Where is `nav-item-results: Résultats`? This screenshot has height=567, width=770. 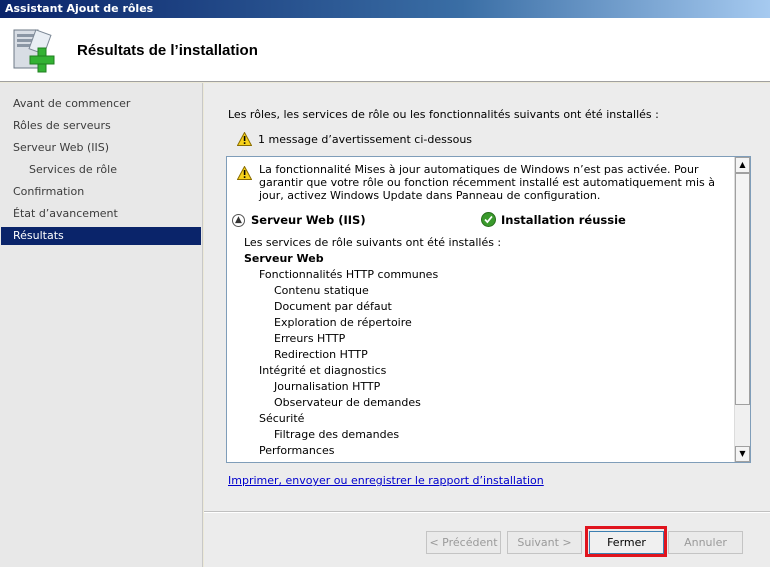
nav-item-results: Résultats is located at coordinates (101, 236).